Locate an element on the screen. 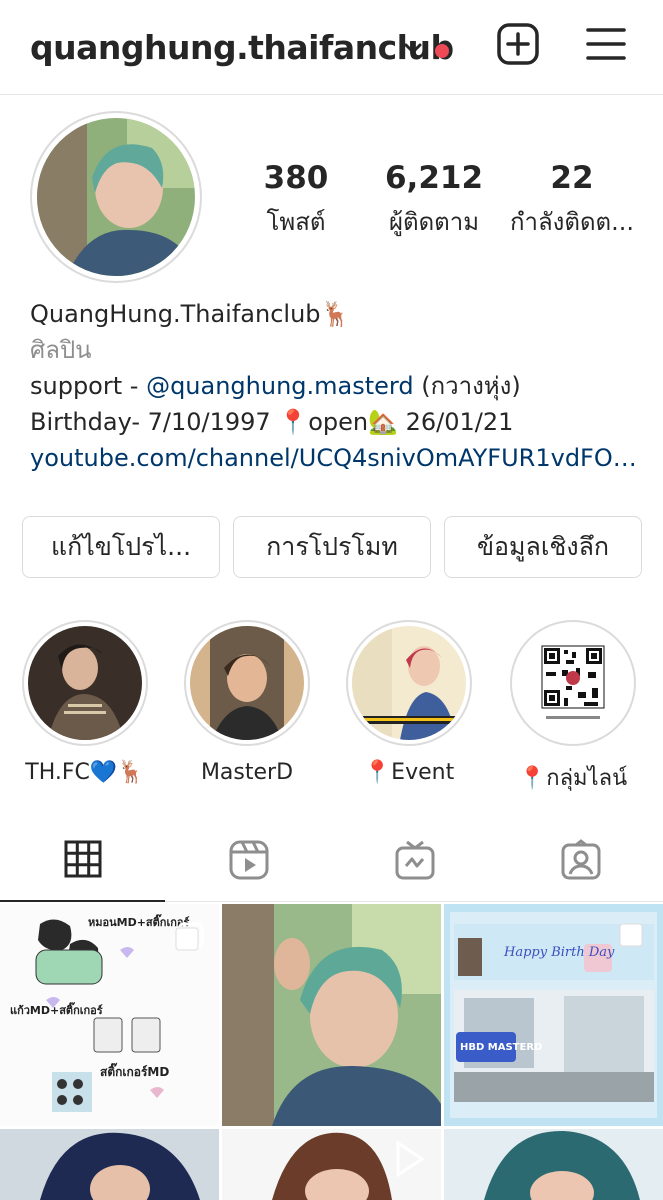 The width and height of the screenshot is (663, 1200). menu-icon is located at coordinates (606, 44).